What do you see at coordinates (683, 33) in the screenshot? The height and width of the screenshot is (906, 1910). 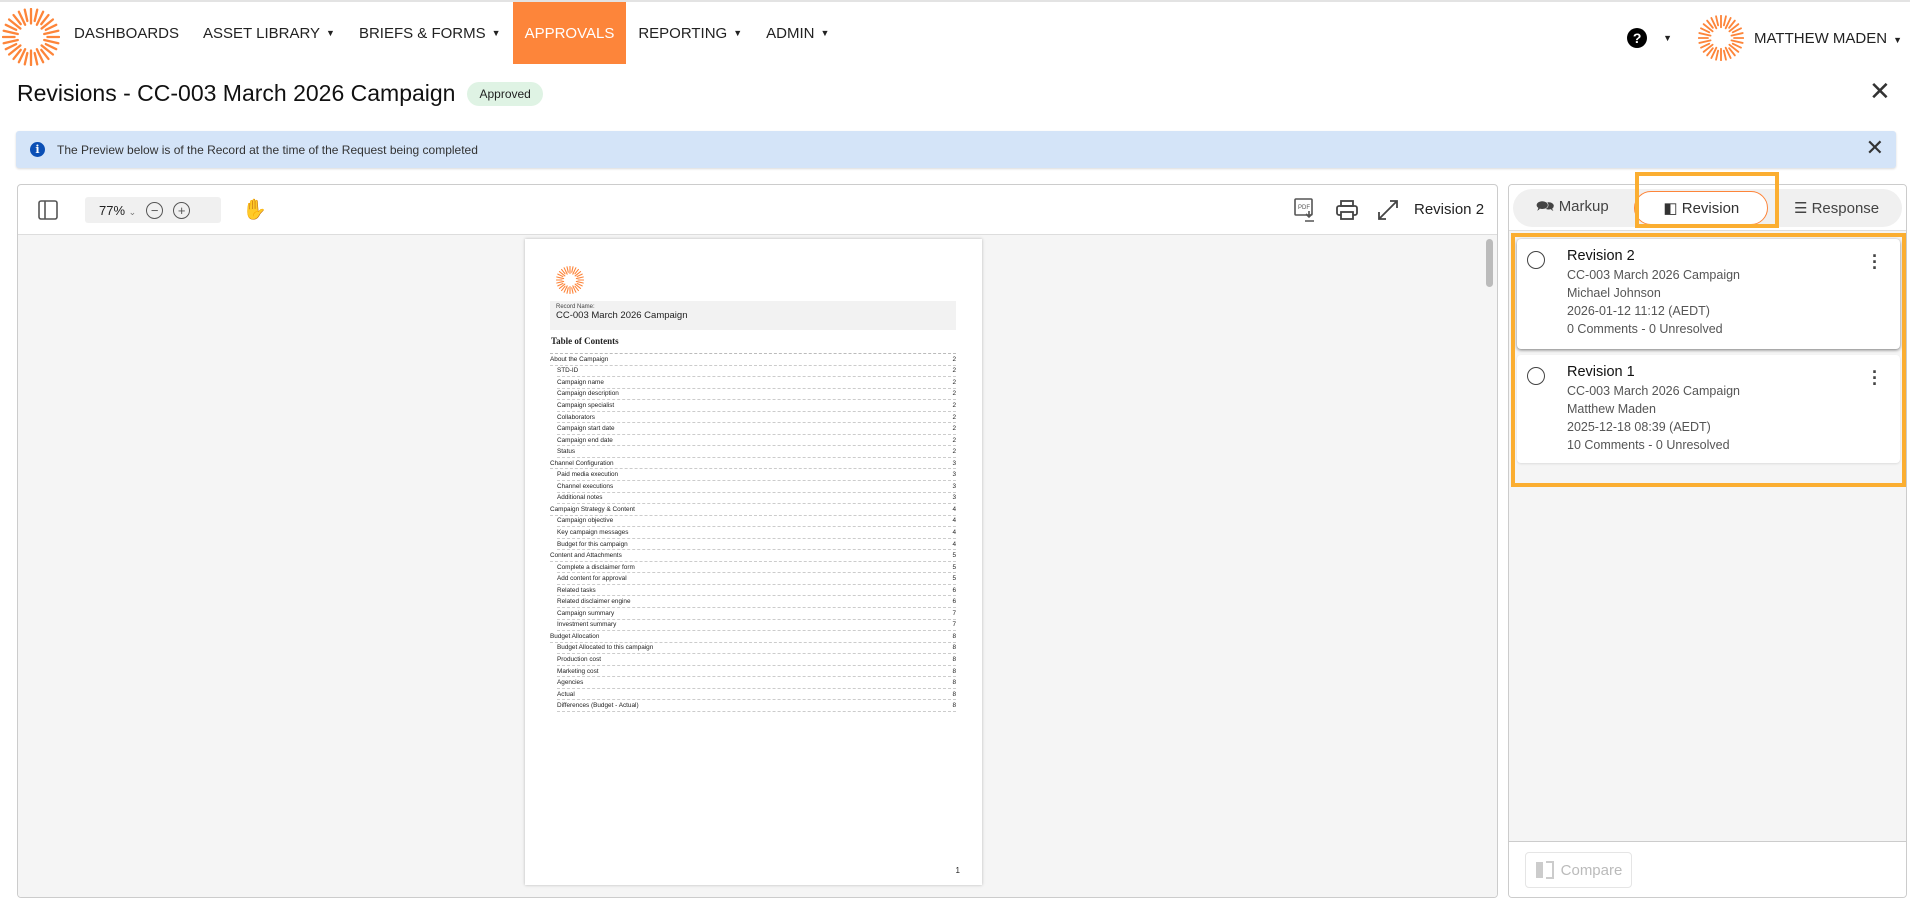 I see `nav-item-label: REPORTING` at bounding box center [683, 33].